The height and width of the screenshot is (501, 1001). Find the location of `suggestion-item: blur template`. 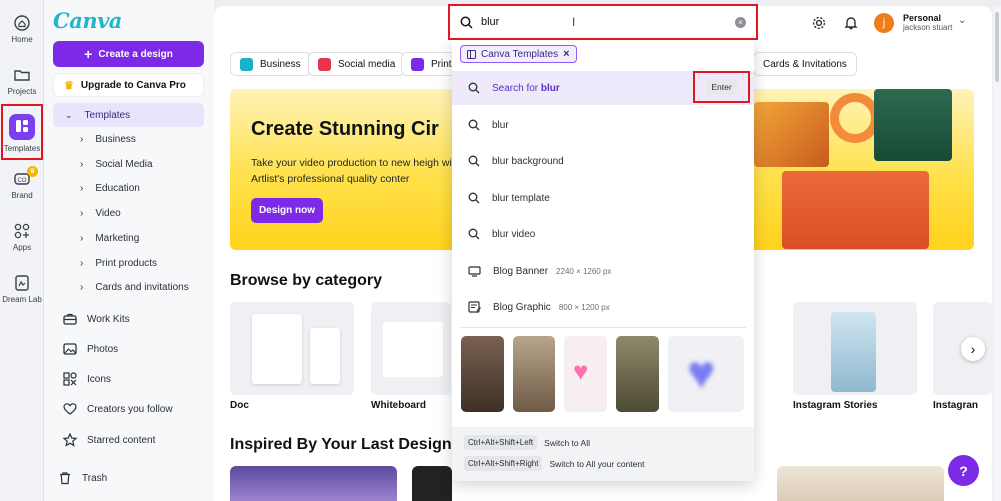

suggestion-item: blur template is located at coordinates (603, 198).